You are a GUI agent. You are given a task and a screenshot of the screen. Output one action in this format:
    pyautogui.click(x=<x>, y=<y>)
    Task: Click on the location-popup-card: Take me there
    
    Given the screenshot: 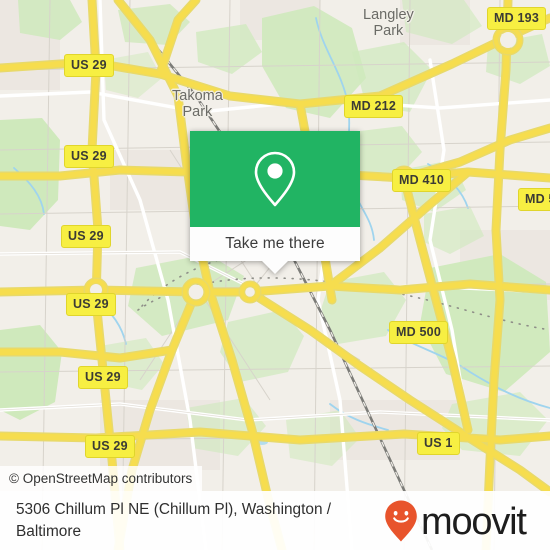 What is the action you would take?
    pyautogui.click(x=275, y=202)
    